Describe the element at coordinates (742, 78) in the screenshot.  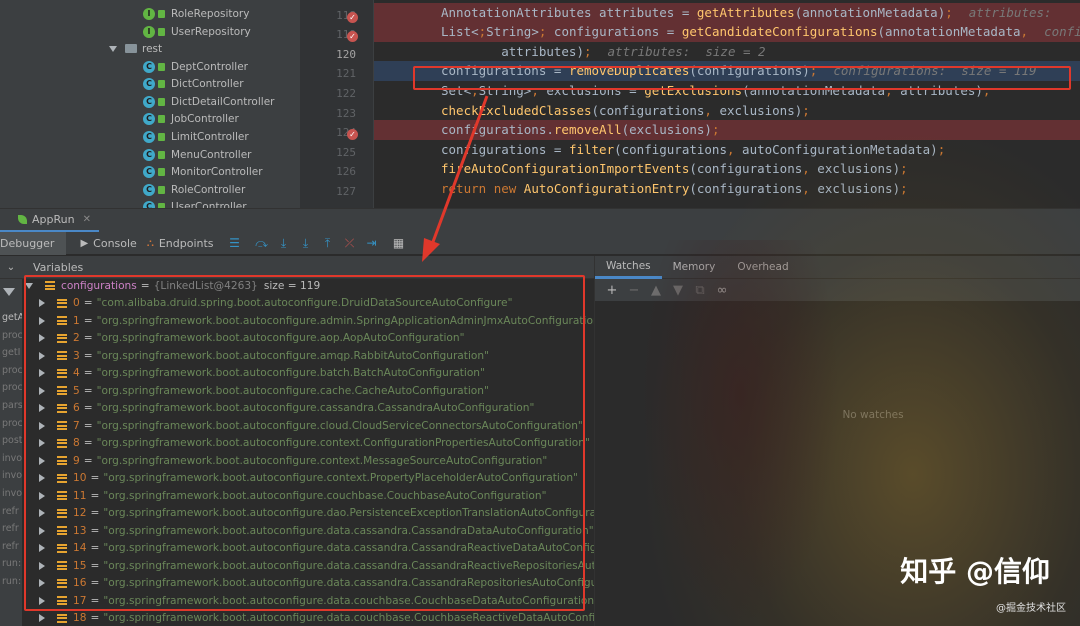
I see `highlight-box-code` at that location.